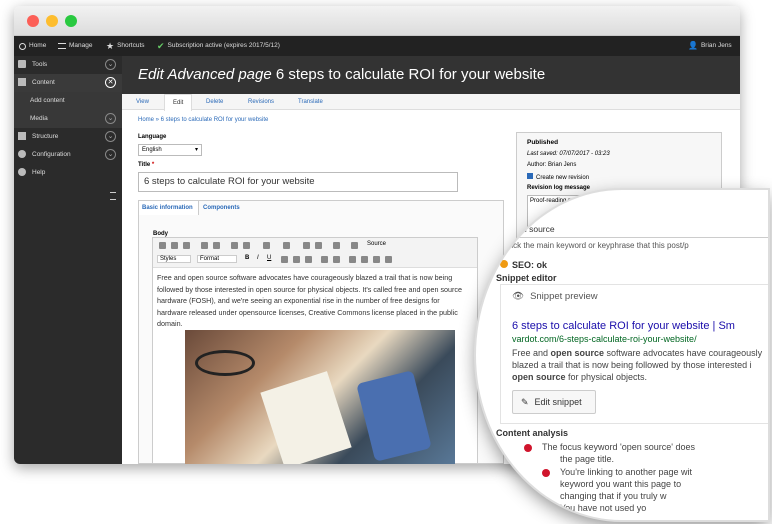 This screenshot has width=772, height=524. I want to click on copy-icon, so click(174, 245).